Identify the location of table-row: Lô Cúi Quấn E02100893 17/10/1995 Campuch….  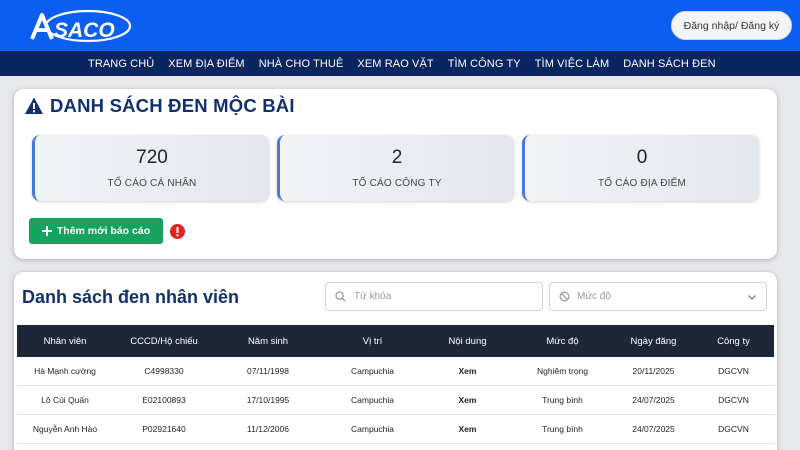
(395, 400).